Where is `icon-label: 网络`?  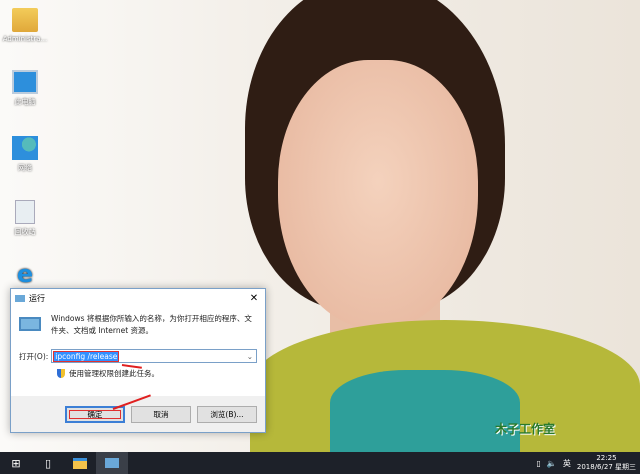
icon-label: 网络 is located at coordinates (25, 168).